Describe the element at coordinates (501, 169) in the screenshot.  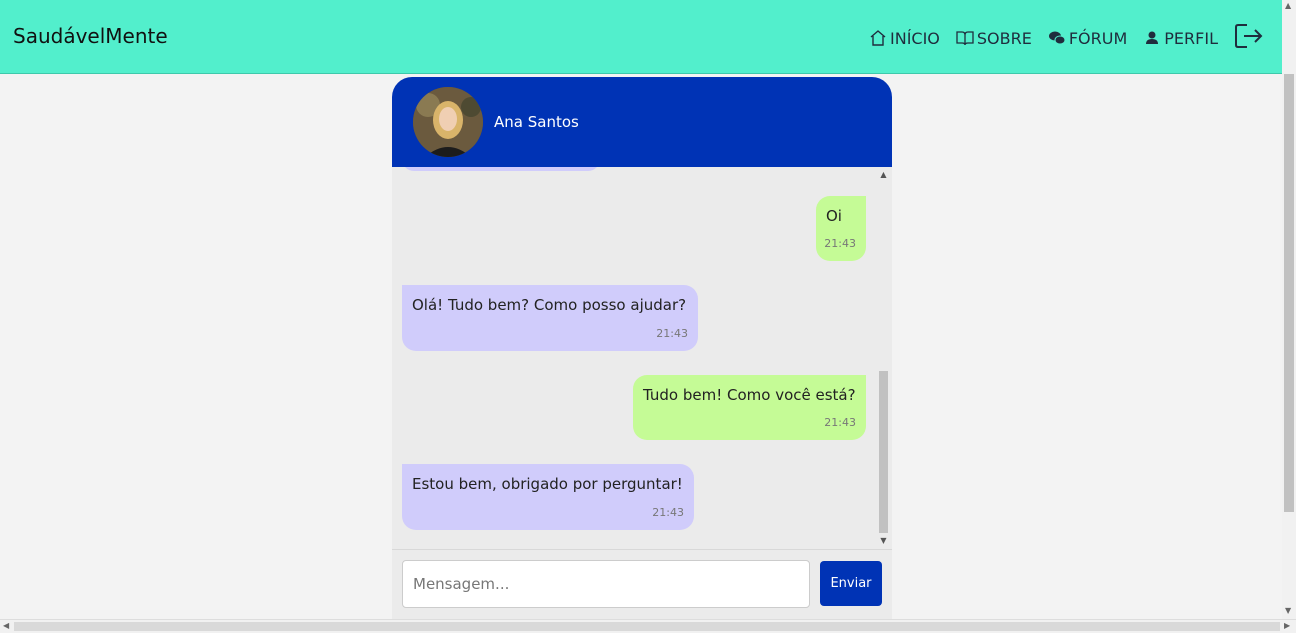
I see `message-bubble-partial` at that location.